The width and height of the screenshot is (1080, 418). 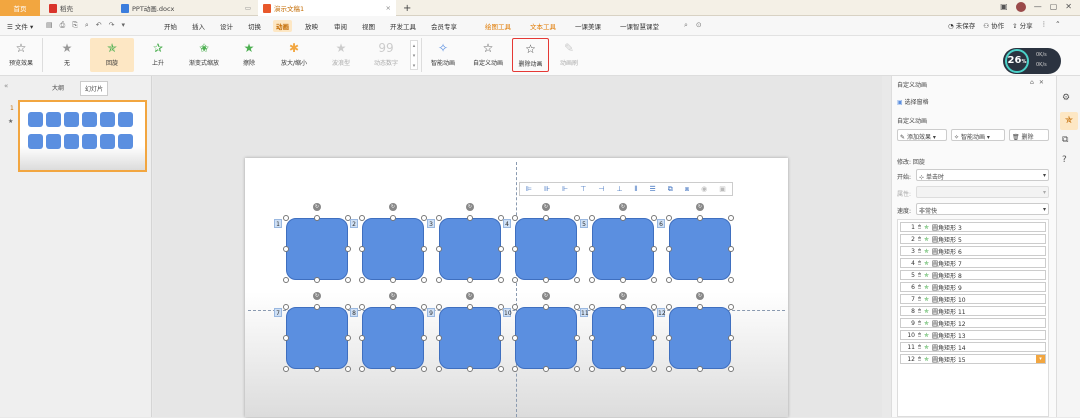 What do you see at coordinates (198, 26) in the screenshot?
I see `menu-insert: 插入` at bounding box center [198, 26].